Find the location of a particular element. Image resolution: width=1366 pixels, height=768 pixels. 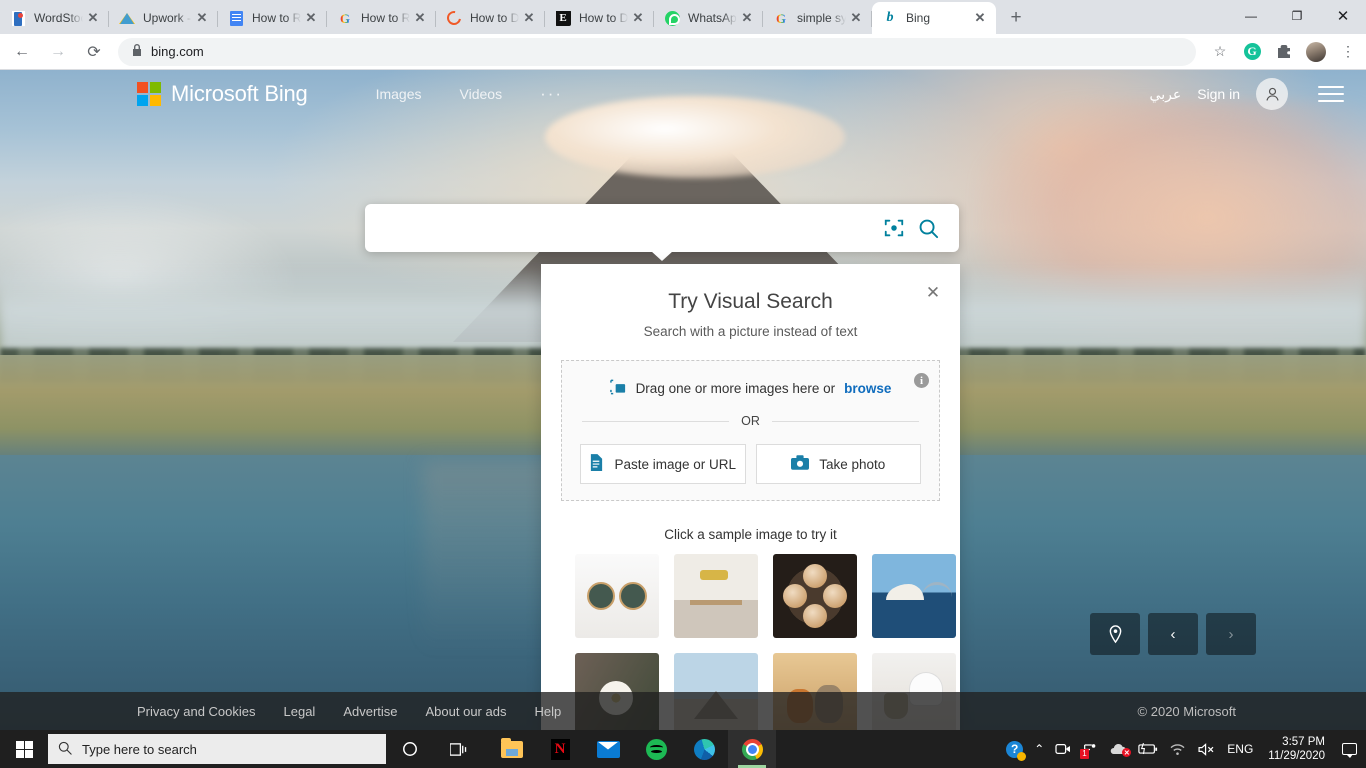

sample-image-latte-coffee is located at coordinates (815, 596).